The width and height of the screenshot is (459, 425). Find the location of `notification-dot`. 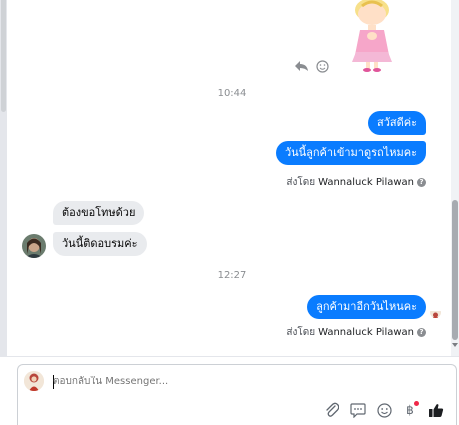

notification-dot is located at coordinates (416, 403).